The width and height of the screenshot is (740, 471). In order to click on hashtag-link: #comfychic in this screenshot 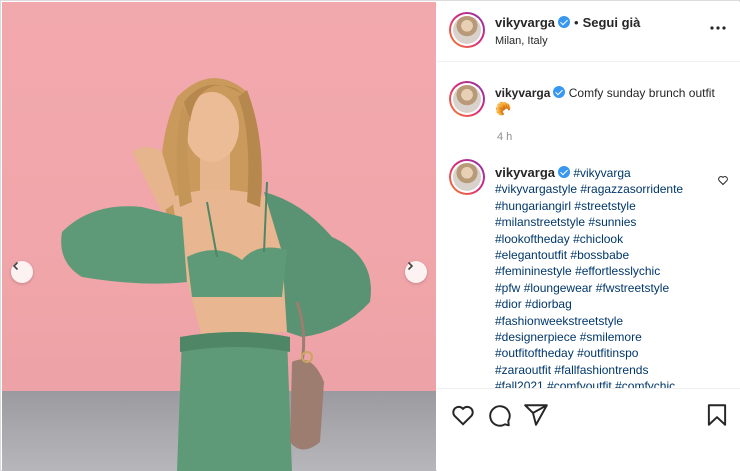, I will do `click(645, 383)`.